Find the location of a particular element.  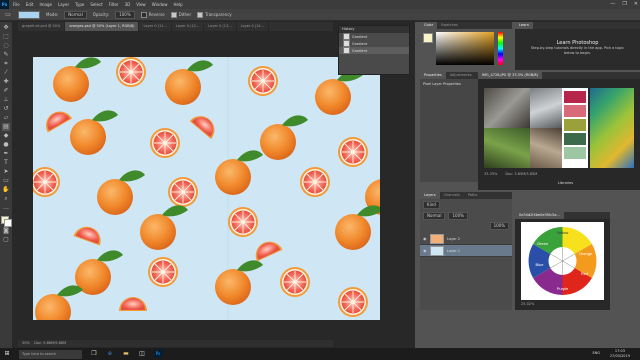

menu-select: Select is located at coordinates (96, 4).